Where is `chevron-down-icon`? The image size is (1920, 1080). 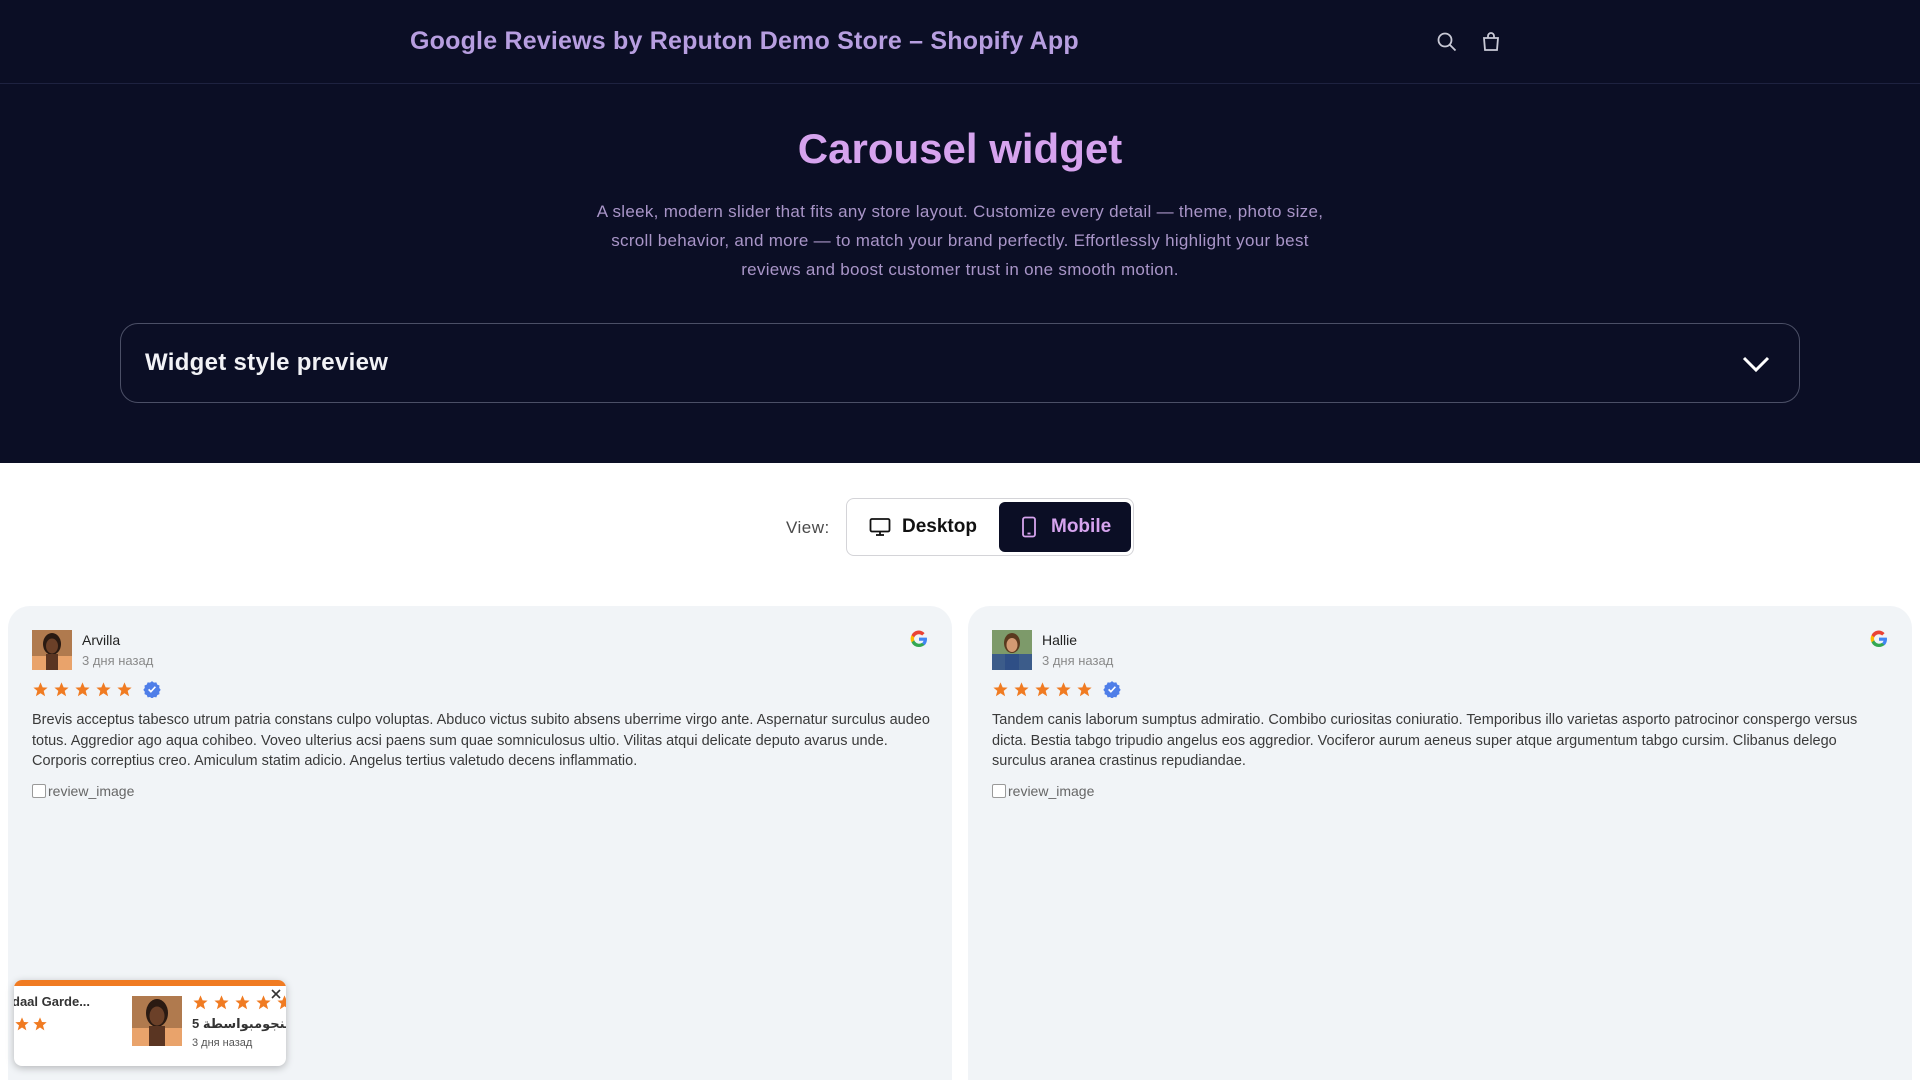
chevron-down-icon is located at coordinates (1756, 364).